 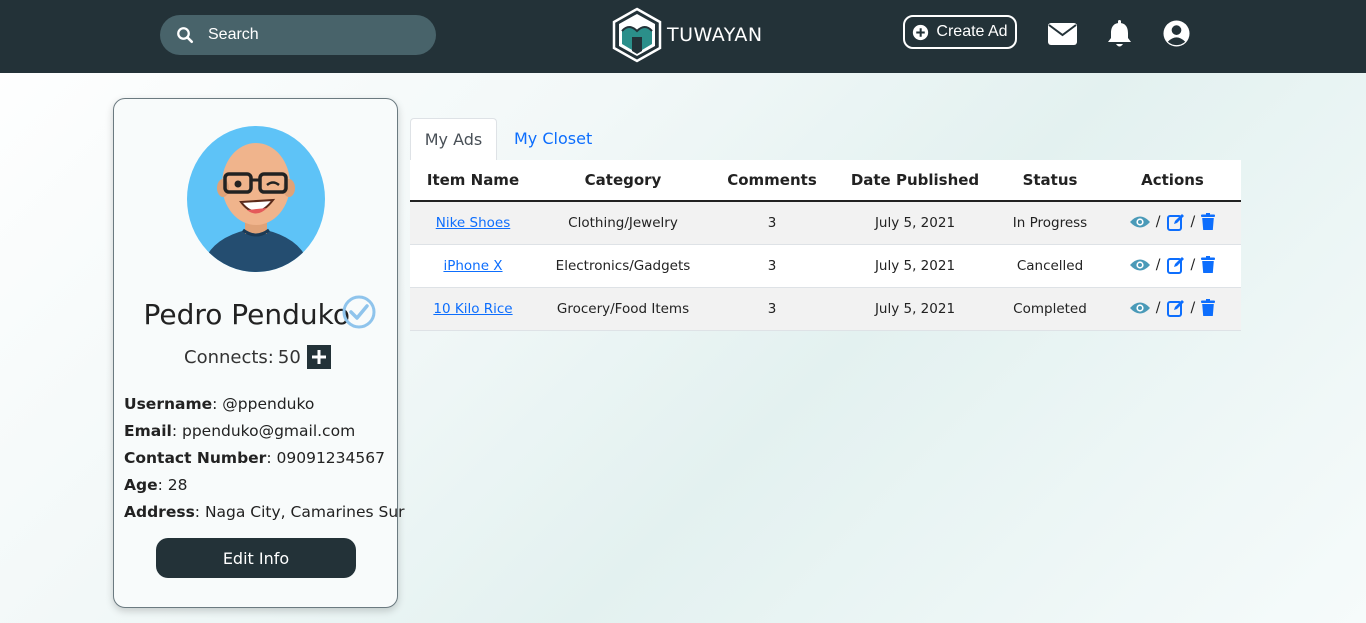 I want to click on info-age: Age: 28, so click(x=156, y=485).